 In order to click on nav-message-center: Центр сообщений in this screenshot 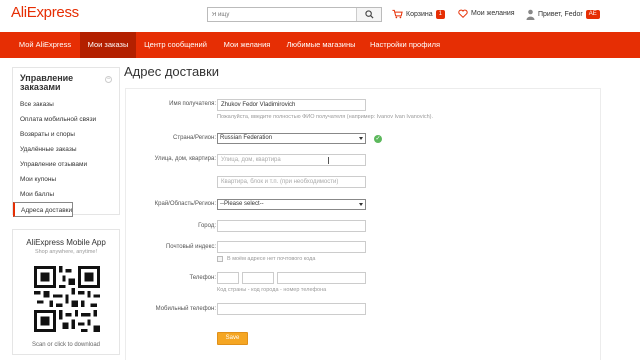, I will do `click(175, 45)`.